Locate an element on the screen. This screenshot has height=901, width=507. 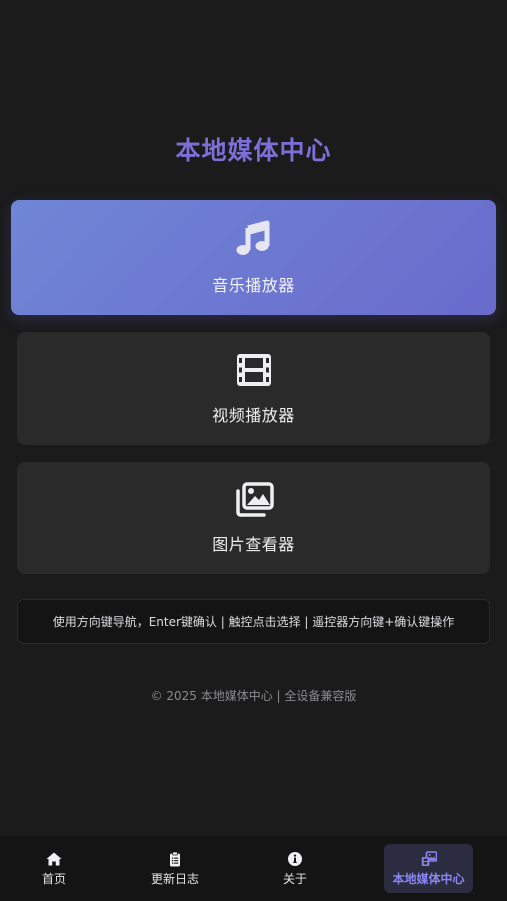
nav-label: 更新日志 is located at coordinates (174, 878).